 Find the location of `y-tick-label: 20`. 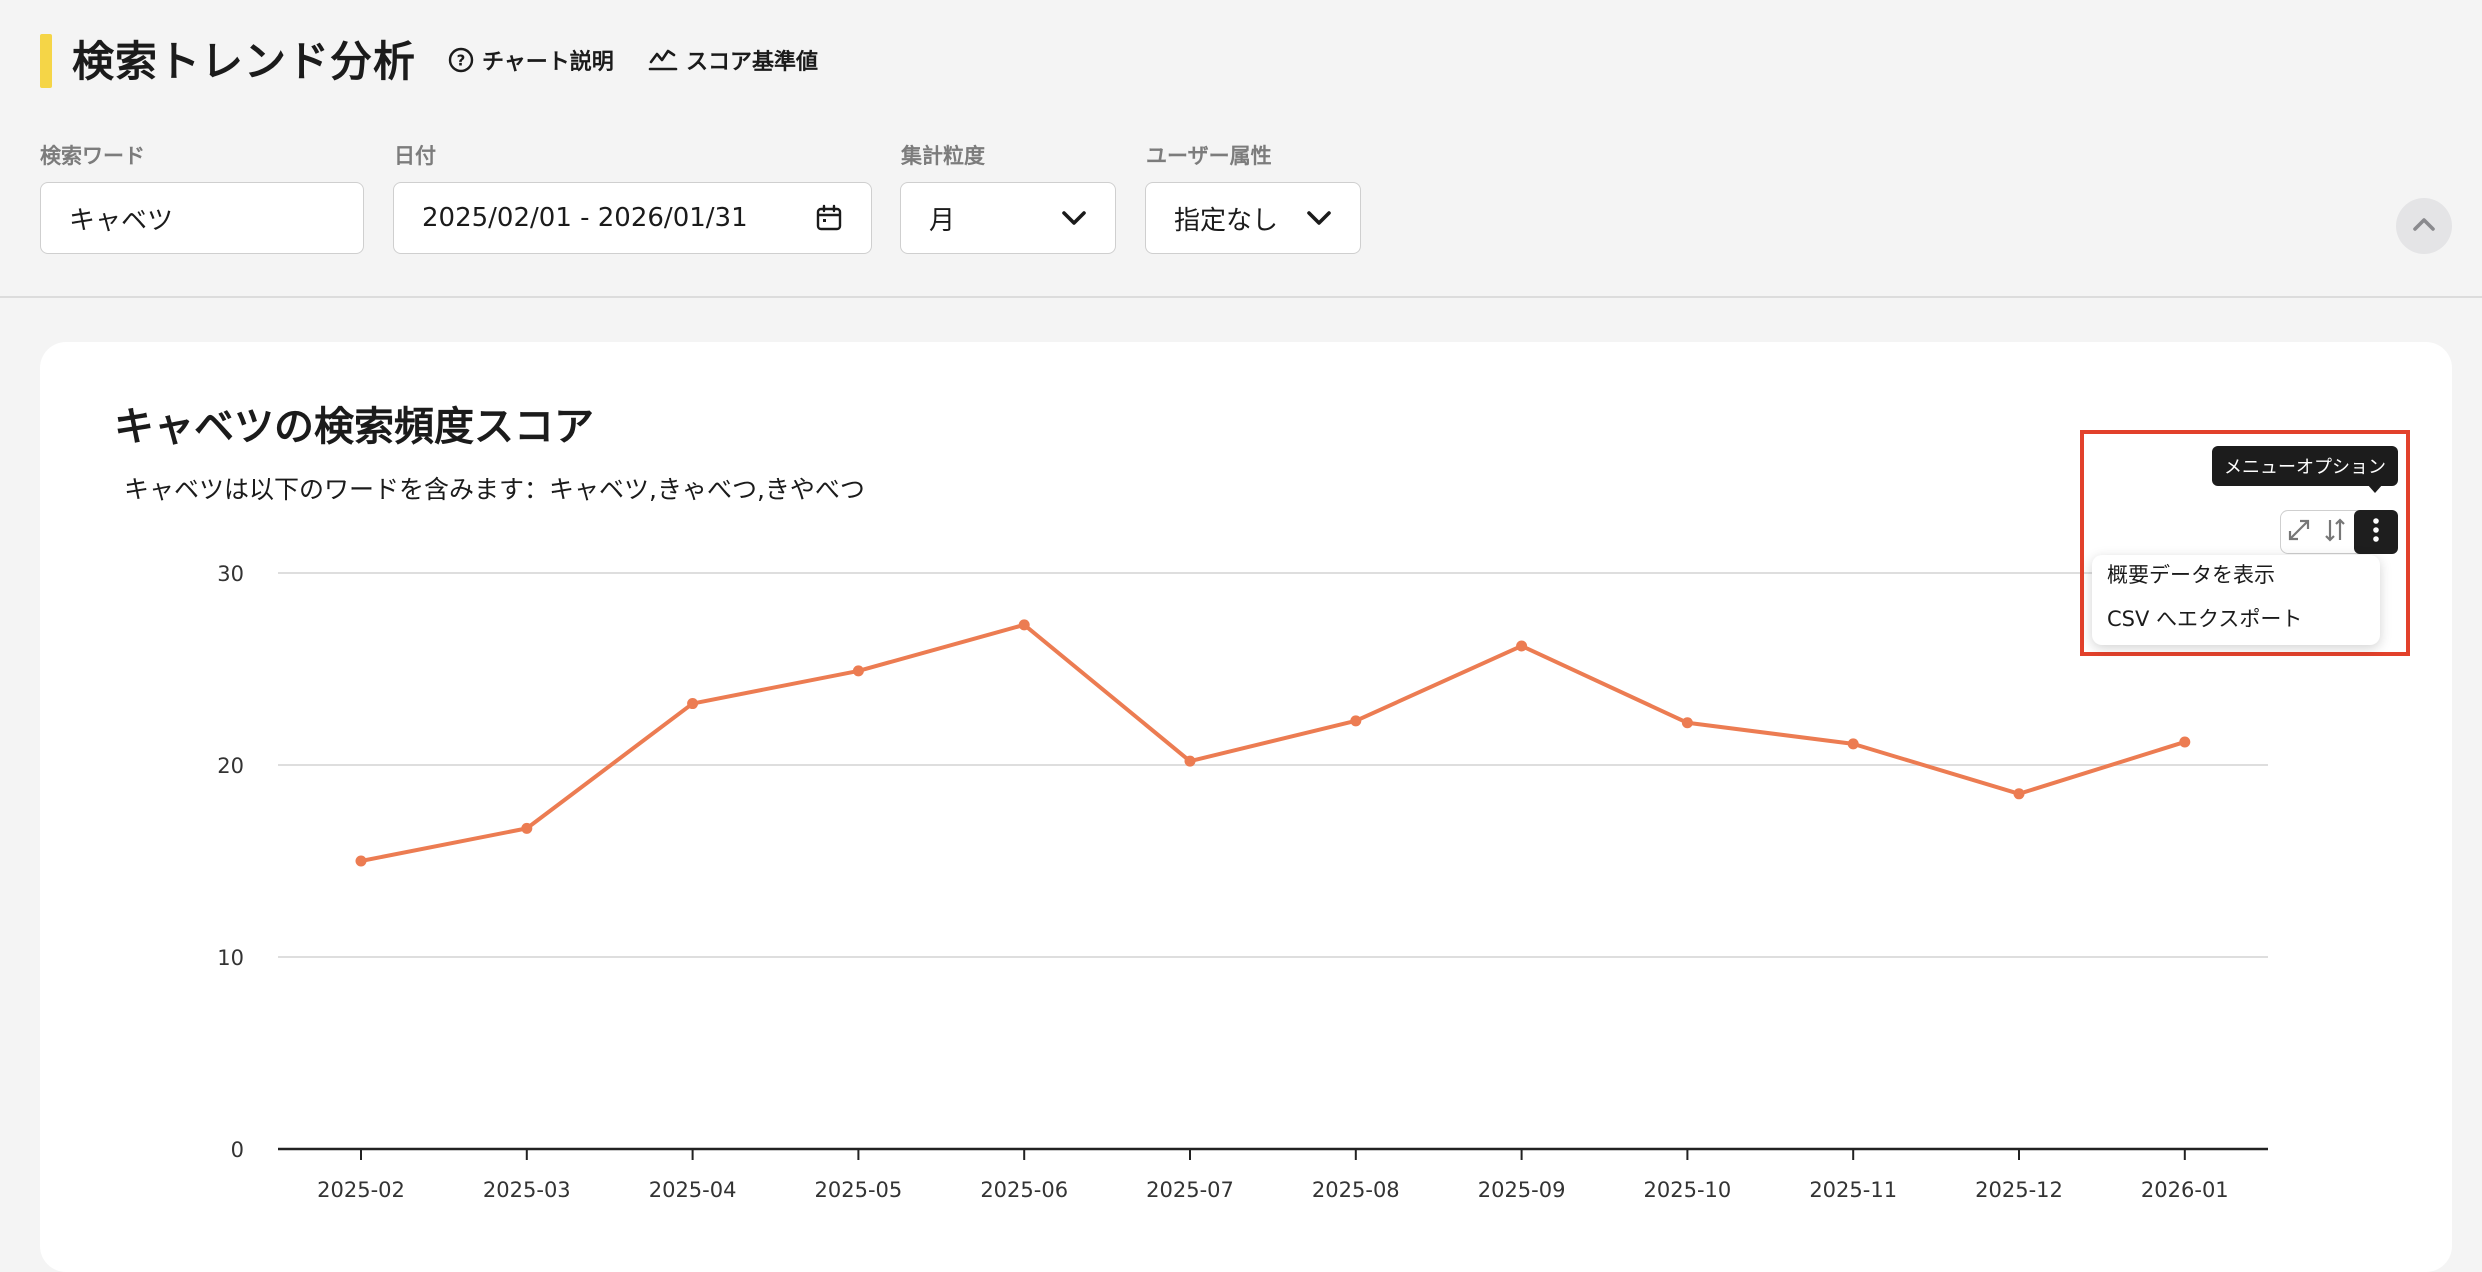

y-tick-label: 20 is located at coordinates (230, 766).